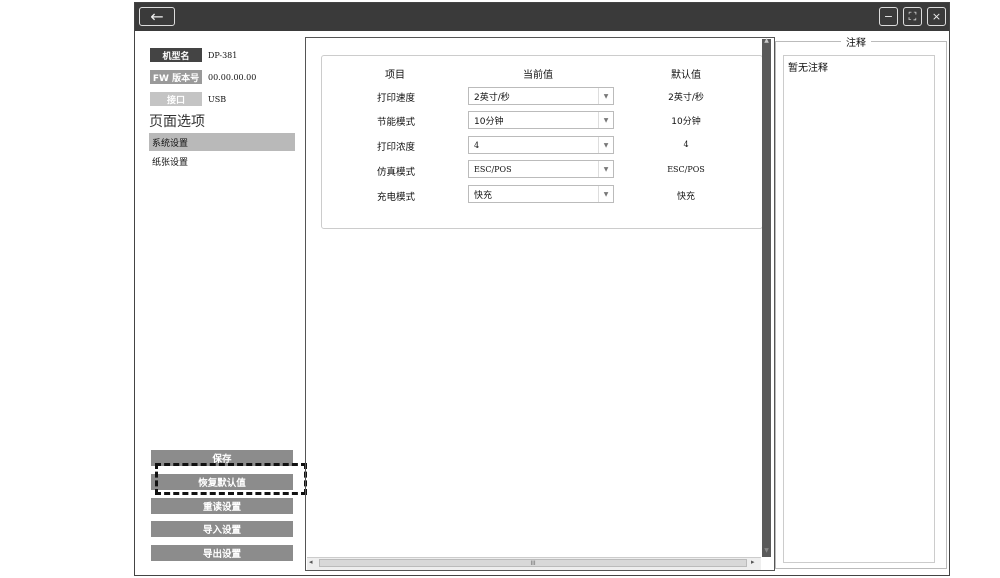 The height and width of the screenshot is (578, 1000). What do you see at coordinates (859, 309) in the screenshot?
I see `notes-content: 暂无注释` at bounding box center [859, 309].